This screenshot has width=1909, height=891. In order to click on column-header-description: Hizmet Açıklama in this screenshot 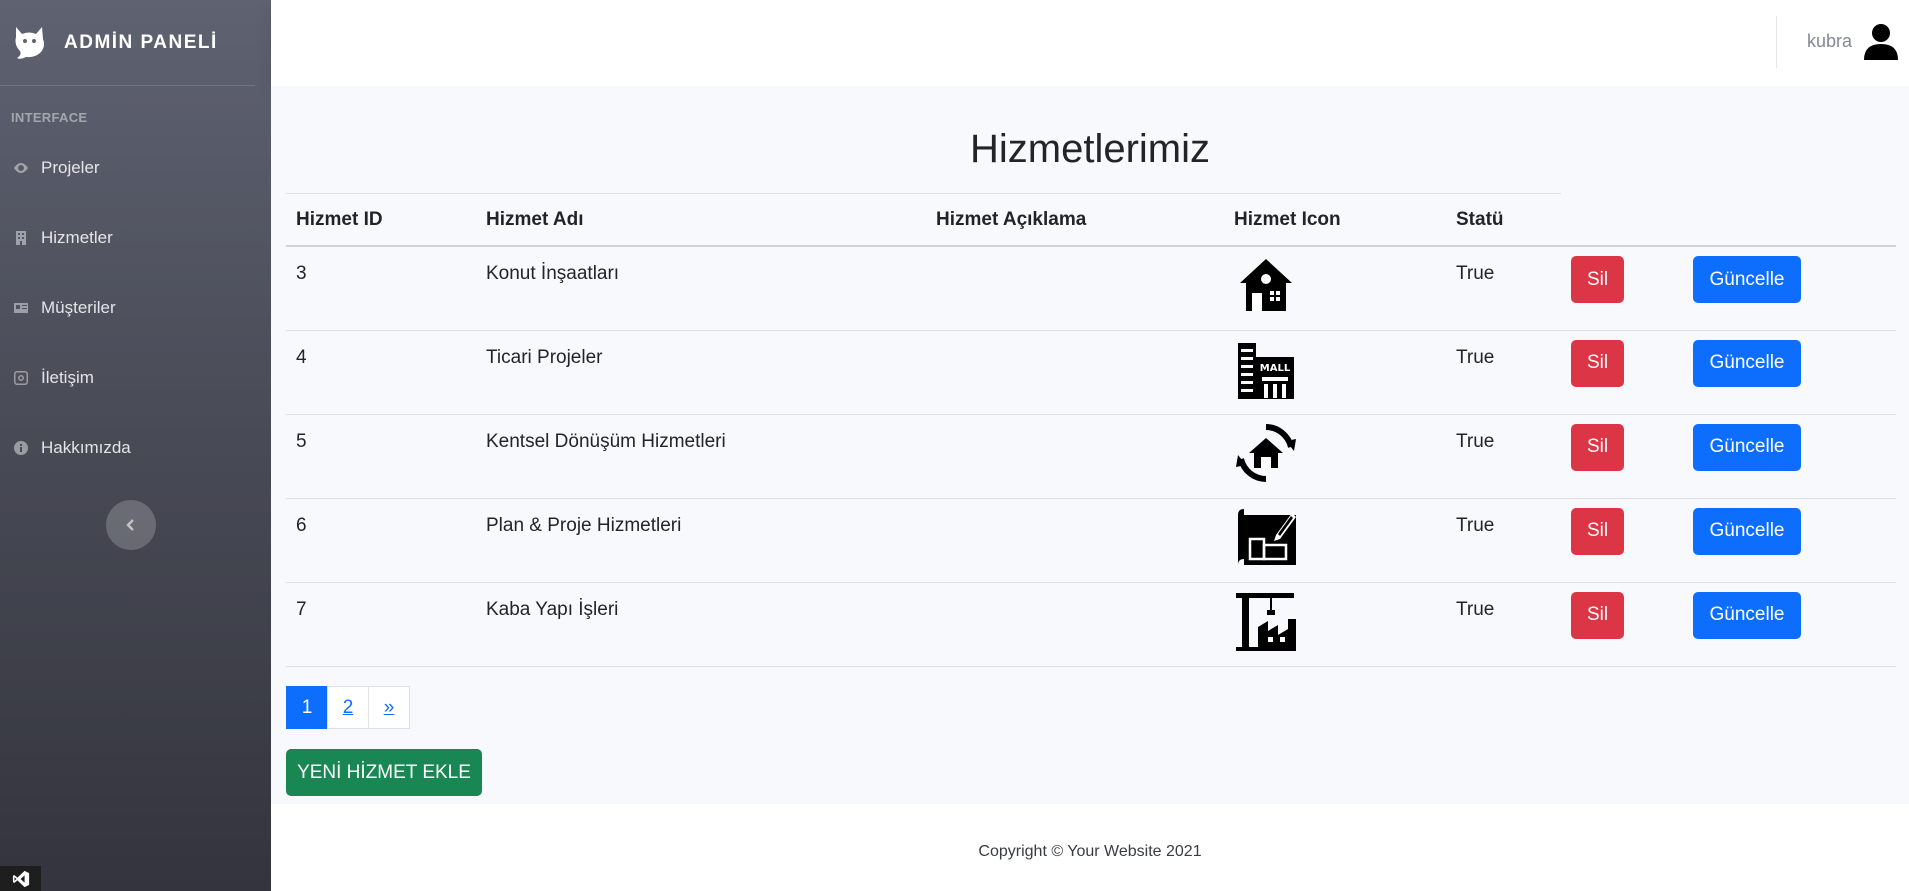, I will do `click(1075, 220)`.